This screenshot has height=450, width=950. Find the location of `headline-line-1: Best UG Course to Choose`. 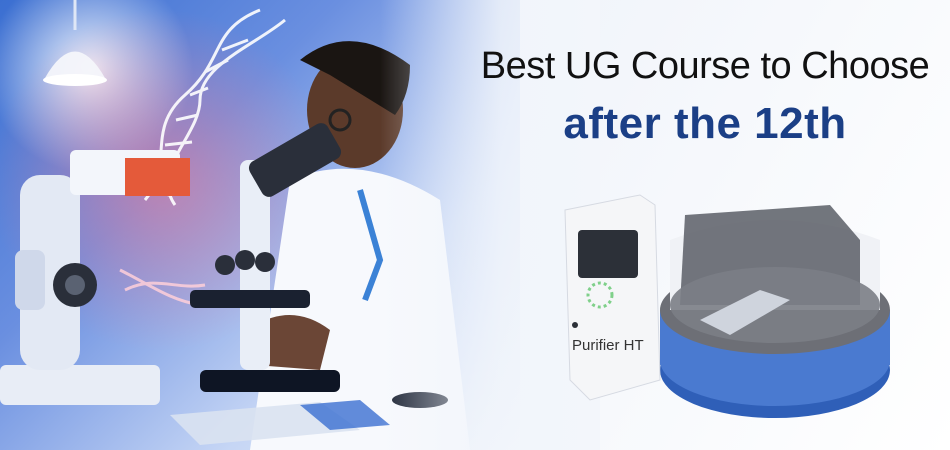

headline-line-1: Best UG Course to Choose is located at coordinates (705, 66).